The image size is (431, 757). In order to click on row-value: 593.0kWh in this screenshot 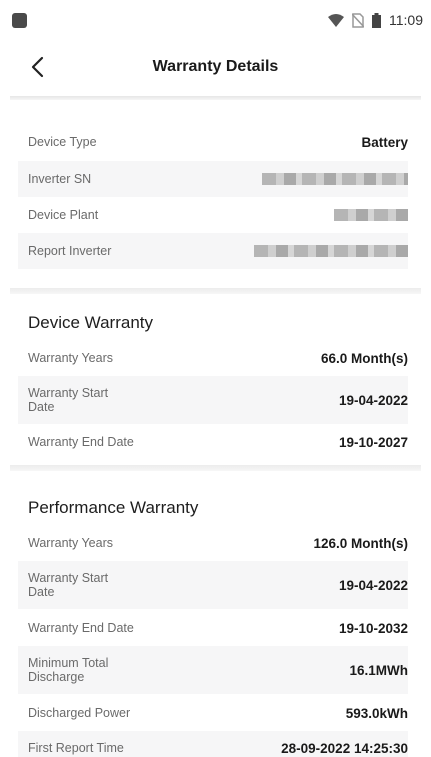, I will do `click(376, 713)`.